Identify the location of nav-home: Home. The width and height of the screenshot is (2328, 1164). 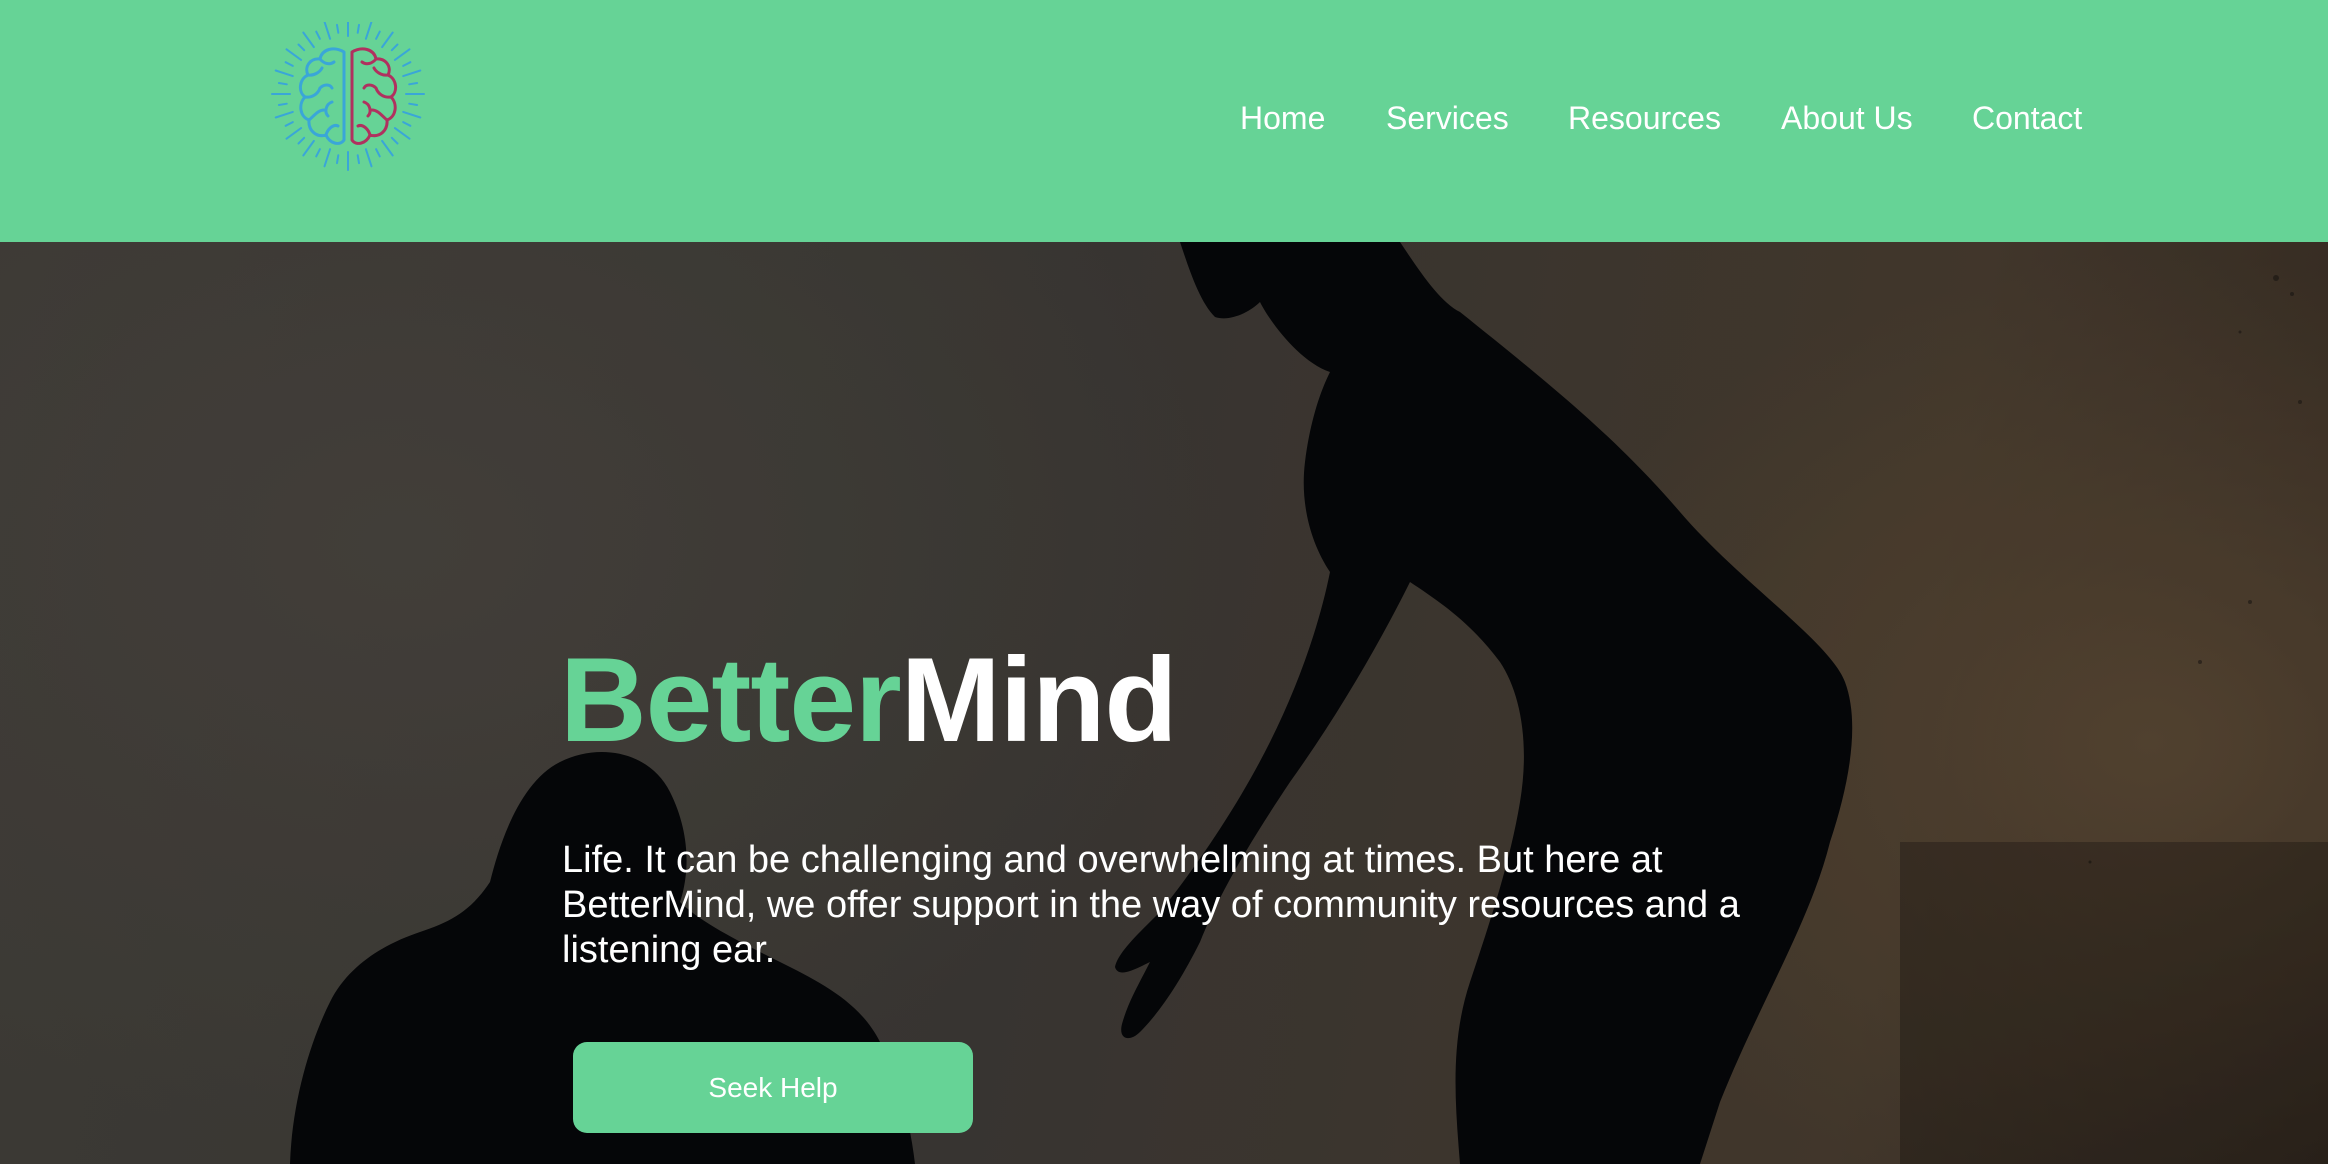
(1282, 118).